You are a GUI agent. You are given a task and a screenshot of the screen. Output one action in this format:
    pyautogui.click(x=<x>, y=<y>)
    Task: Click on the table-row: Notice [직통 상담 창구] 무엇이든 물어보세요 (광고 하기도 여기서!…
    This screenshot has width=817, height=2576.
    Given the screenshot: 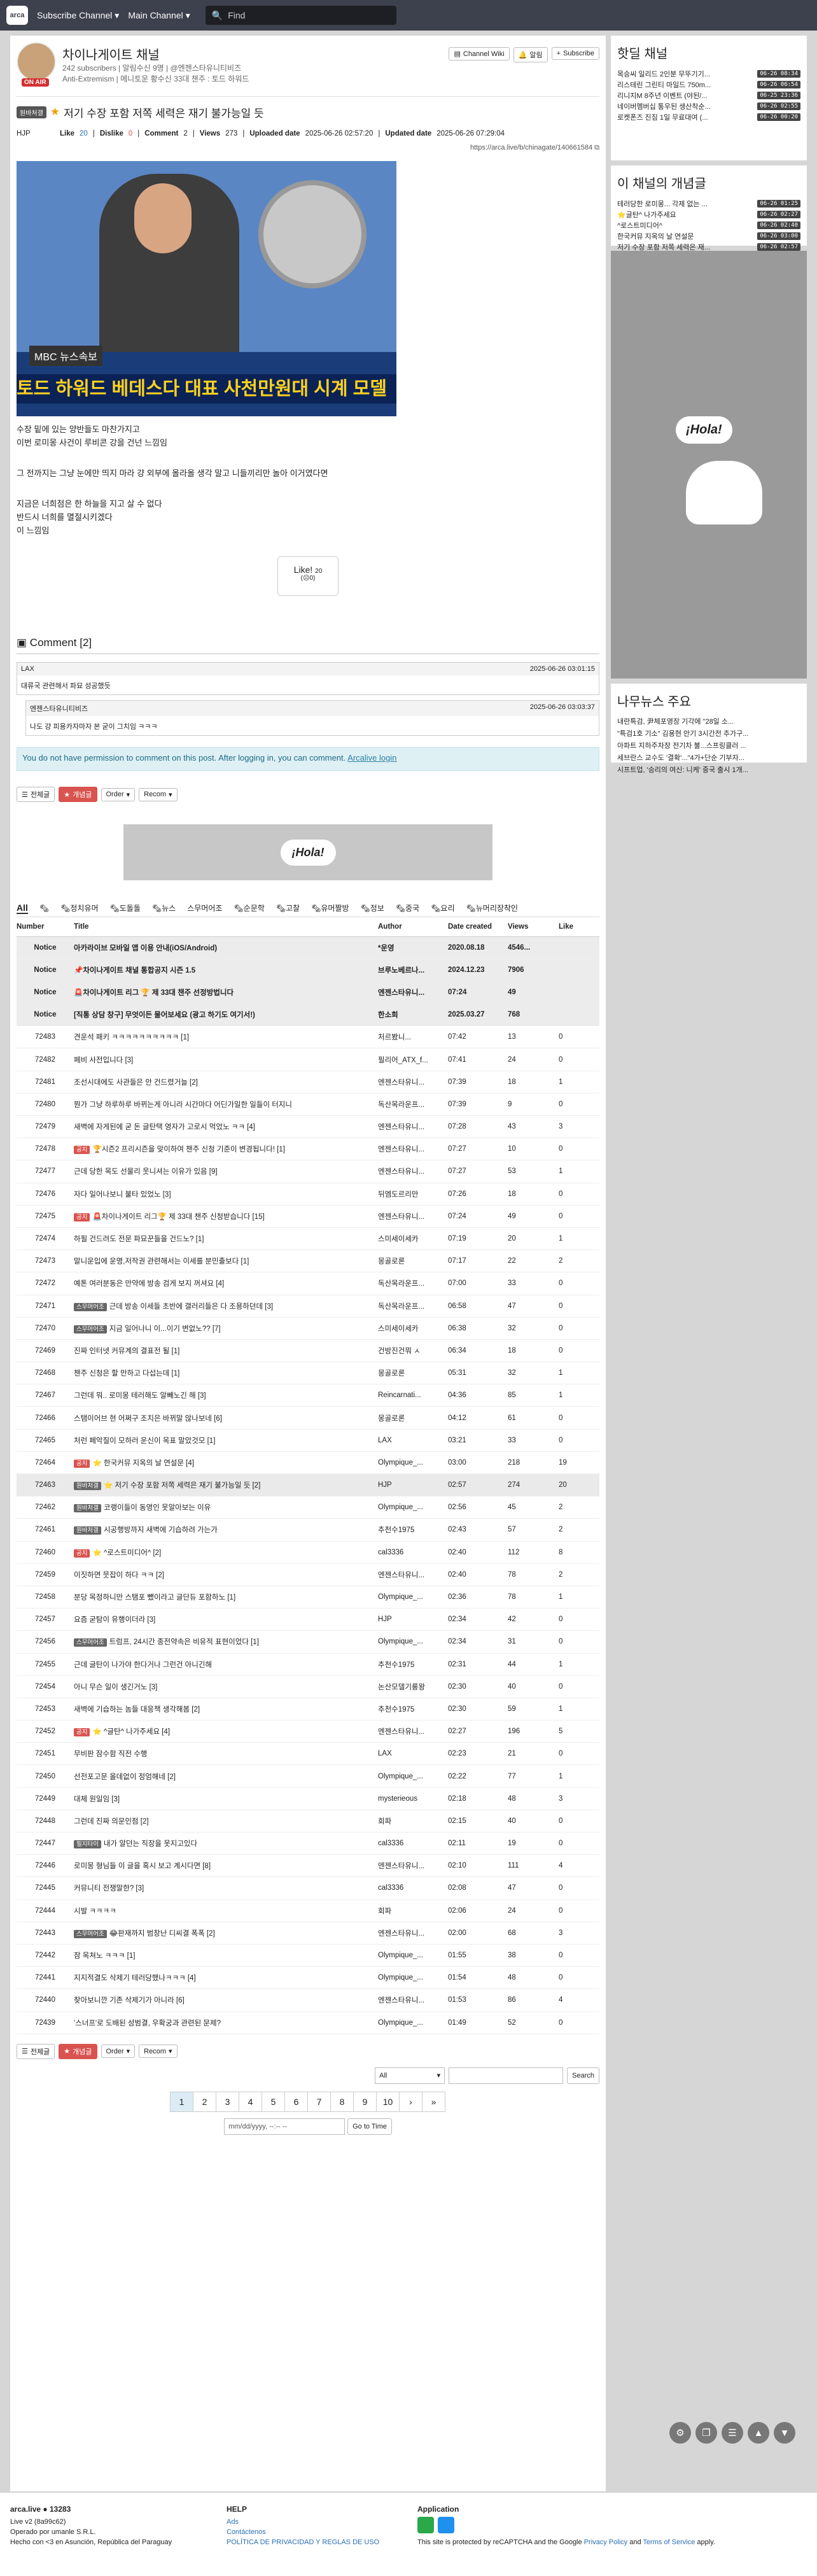 What is the action you would take?
    pyautogui.click(x=308, y=1015)
    